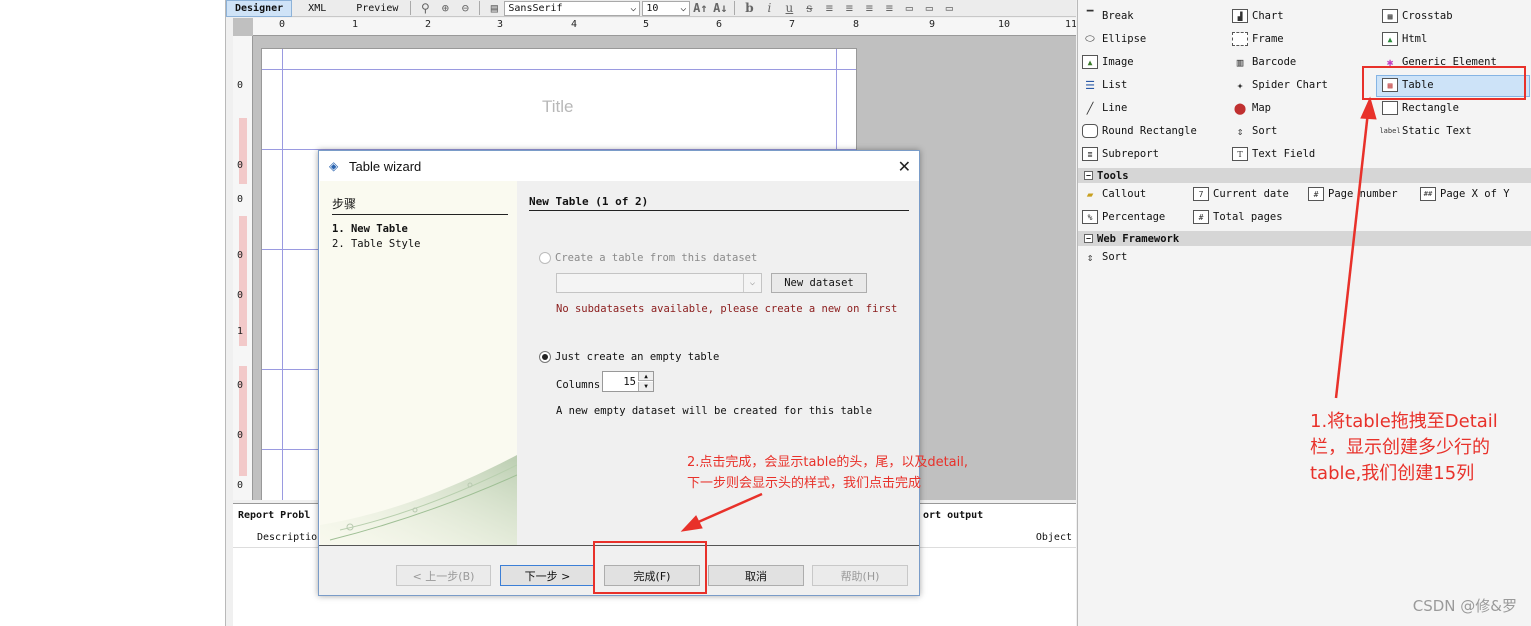  I want to click on palette-item-line: ╱ Line, so click(1105, 108).